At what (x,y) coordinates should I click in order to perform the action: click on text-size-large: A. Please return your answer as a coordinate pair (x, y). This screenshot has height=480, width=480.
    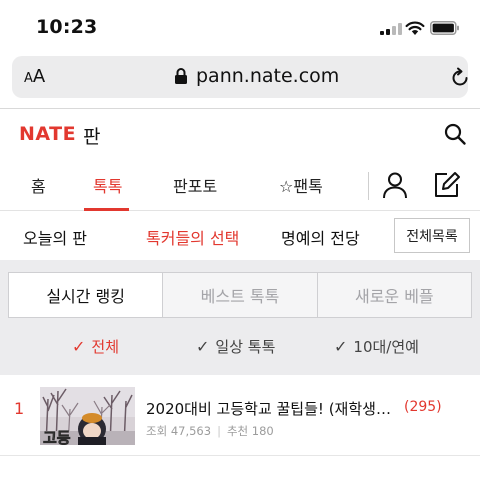
    Looking at the image, I should click on (39, 76).